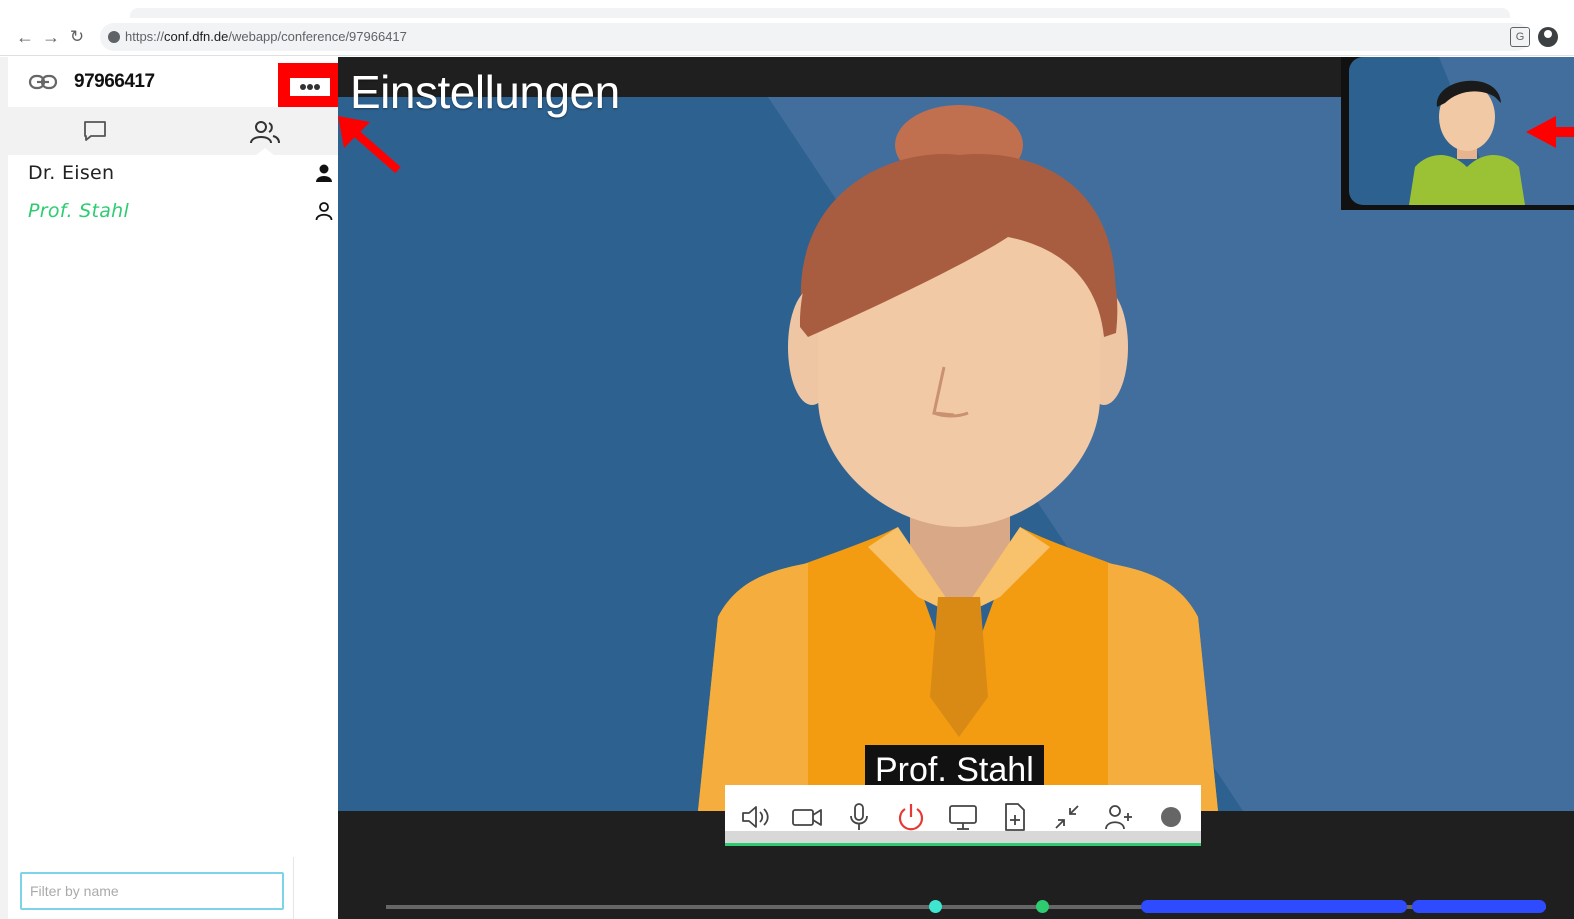 This screenshot has height=919, width=1574. I want to click on volume-icon, so click(755, 817).